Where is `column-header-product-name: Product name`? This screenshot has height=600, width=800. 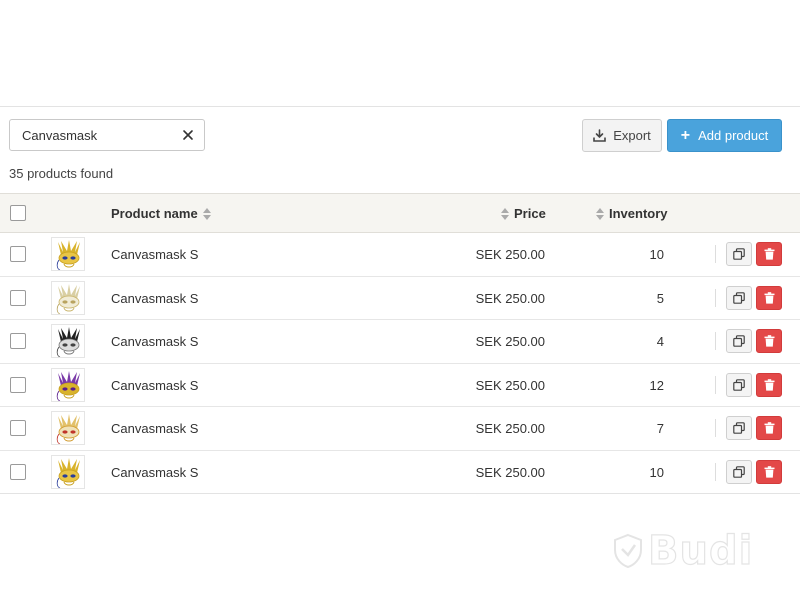
column-header-product-name: Product name is located at coordinates (161, 213).